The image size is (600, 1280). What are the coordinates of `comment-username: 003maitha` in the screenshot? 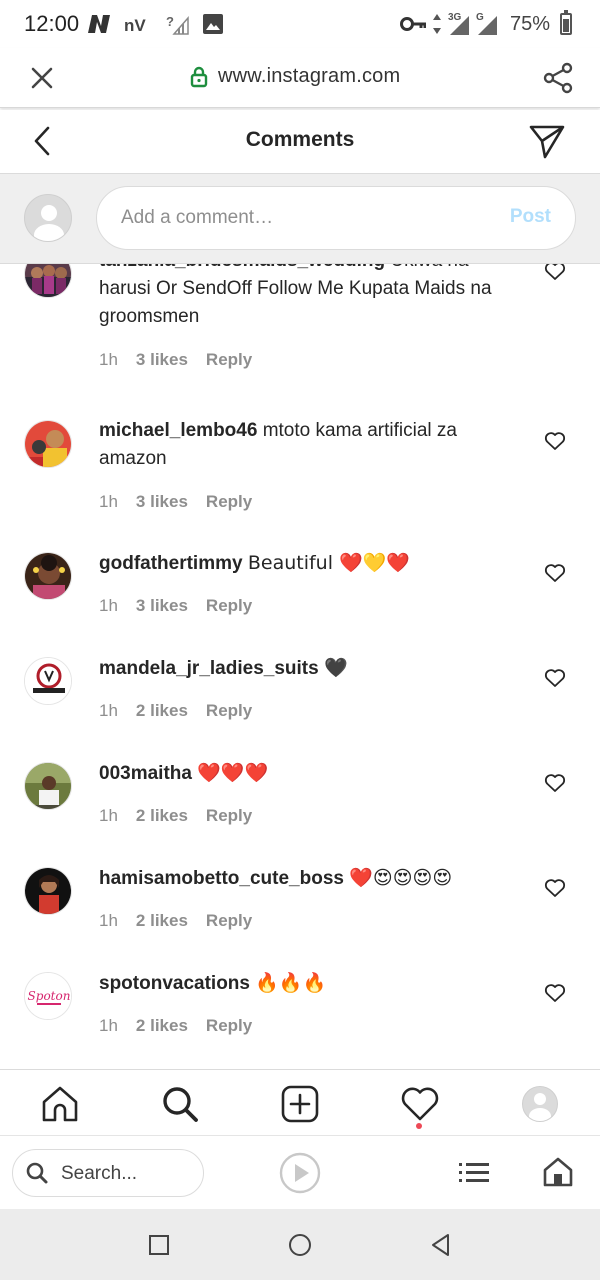 It's located at (145, 773).